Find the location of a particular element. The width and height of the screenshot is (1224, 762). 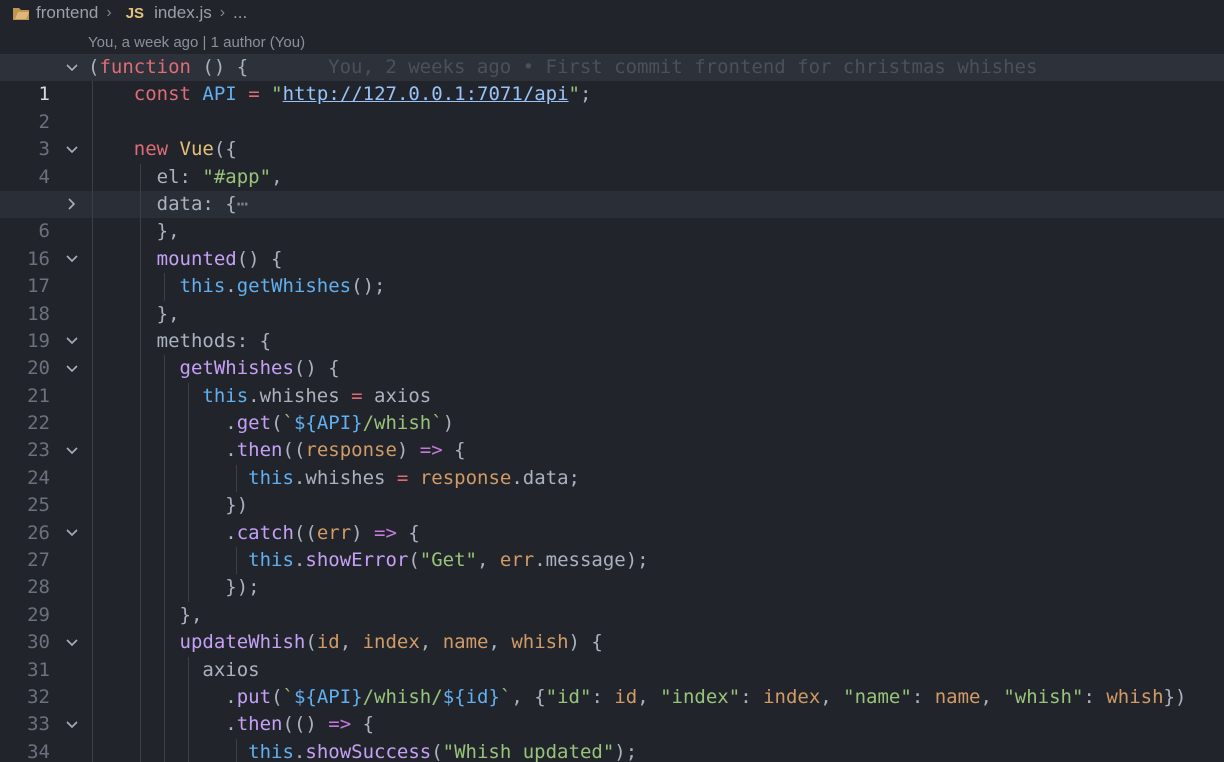

code-text: this.whishes = response.data; is located at coordinates (414, 477).